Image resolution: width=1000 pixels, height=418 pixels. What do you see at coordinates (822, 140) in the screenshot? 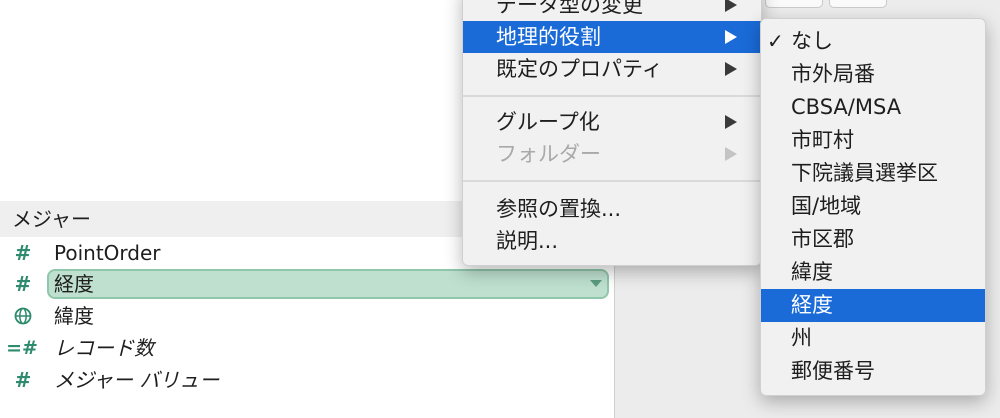
I see `submenu-item-label: 市町村` at bounding box center [822, 140].